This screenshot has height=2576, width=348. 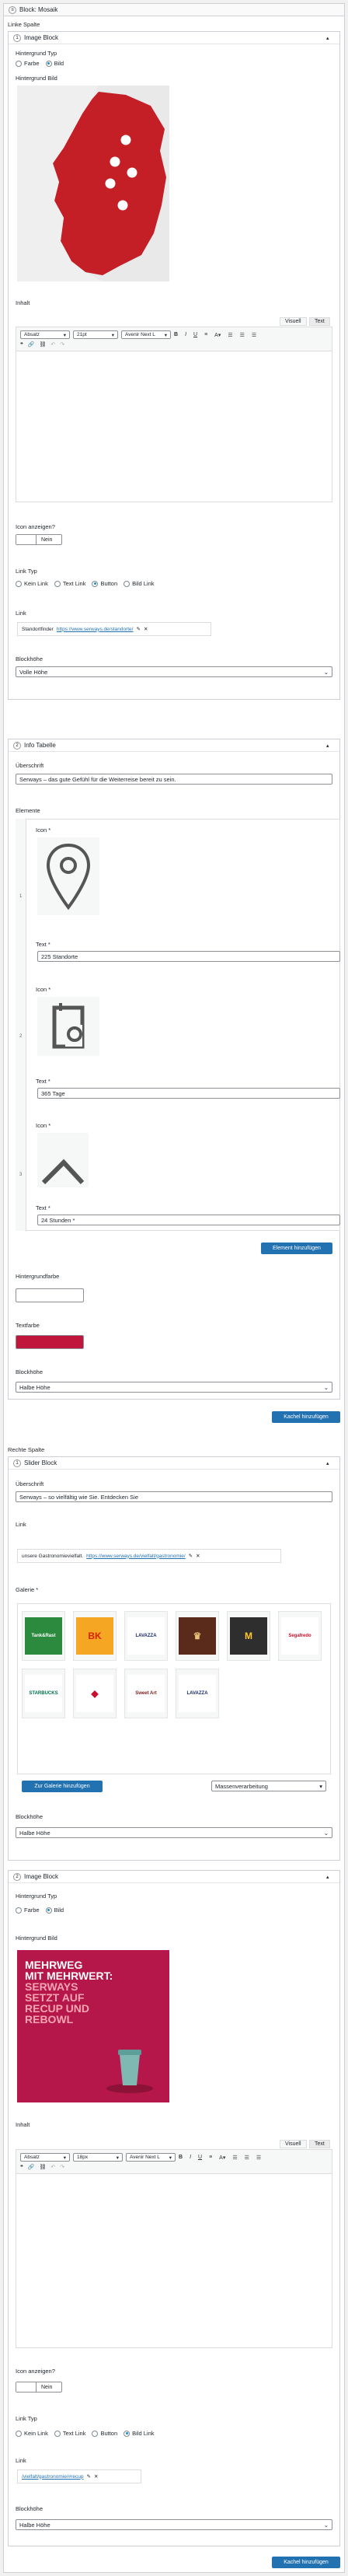 What do you see at coordinates (188, 1093) in the screenshot?
I see `item-text-input: 365 Tage` at bounding box center [188, 1093].